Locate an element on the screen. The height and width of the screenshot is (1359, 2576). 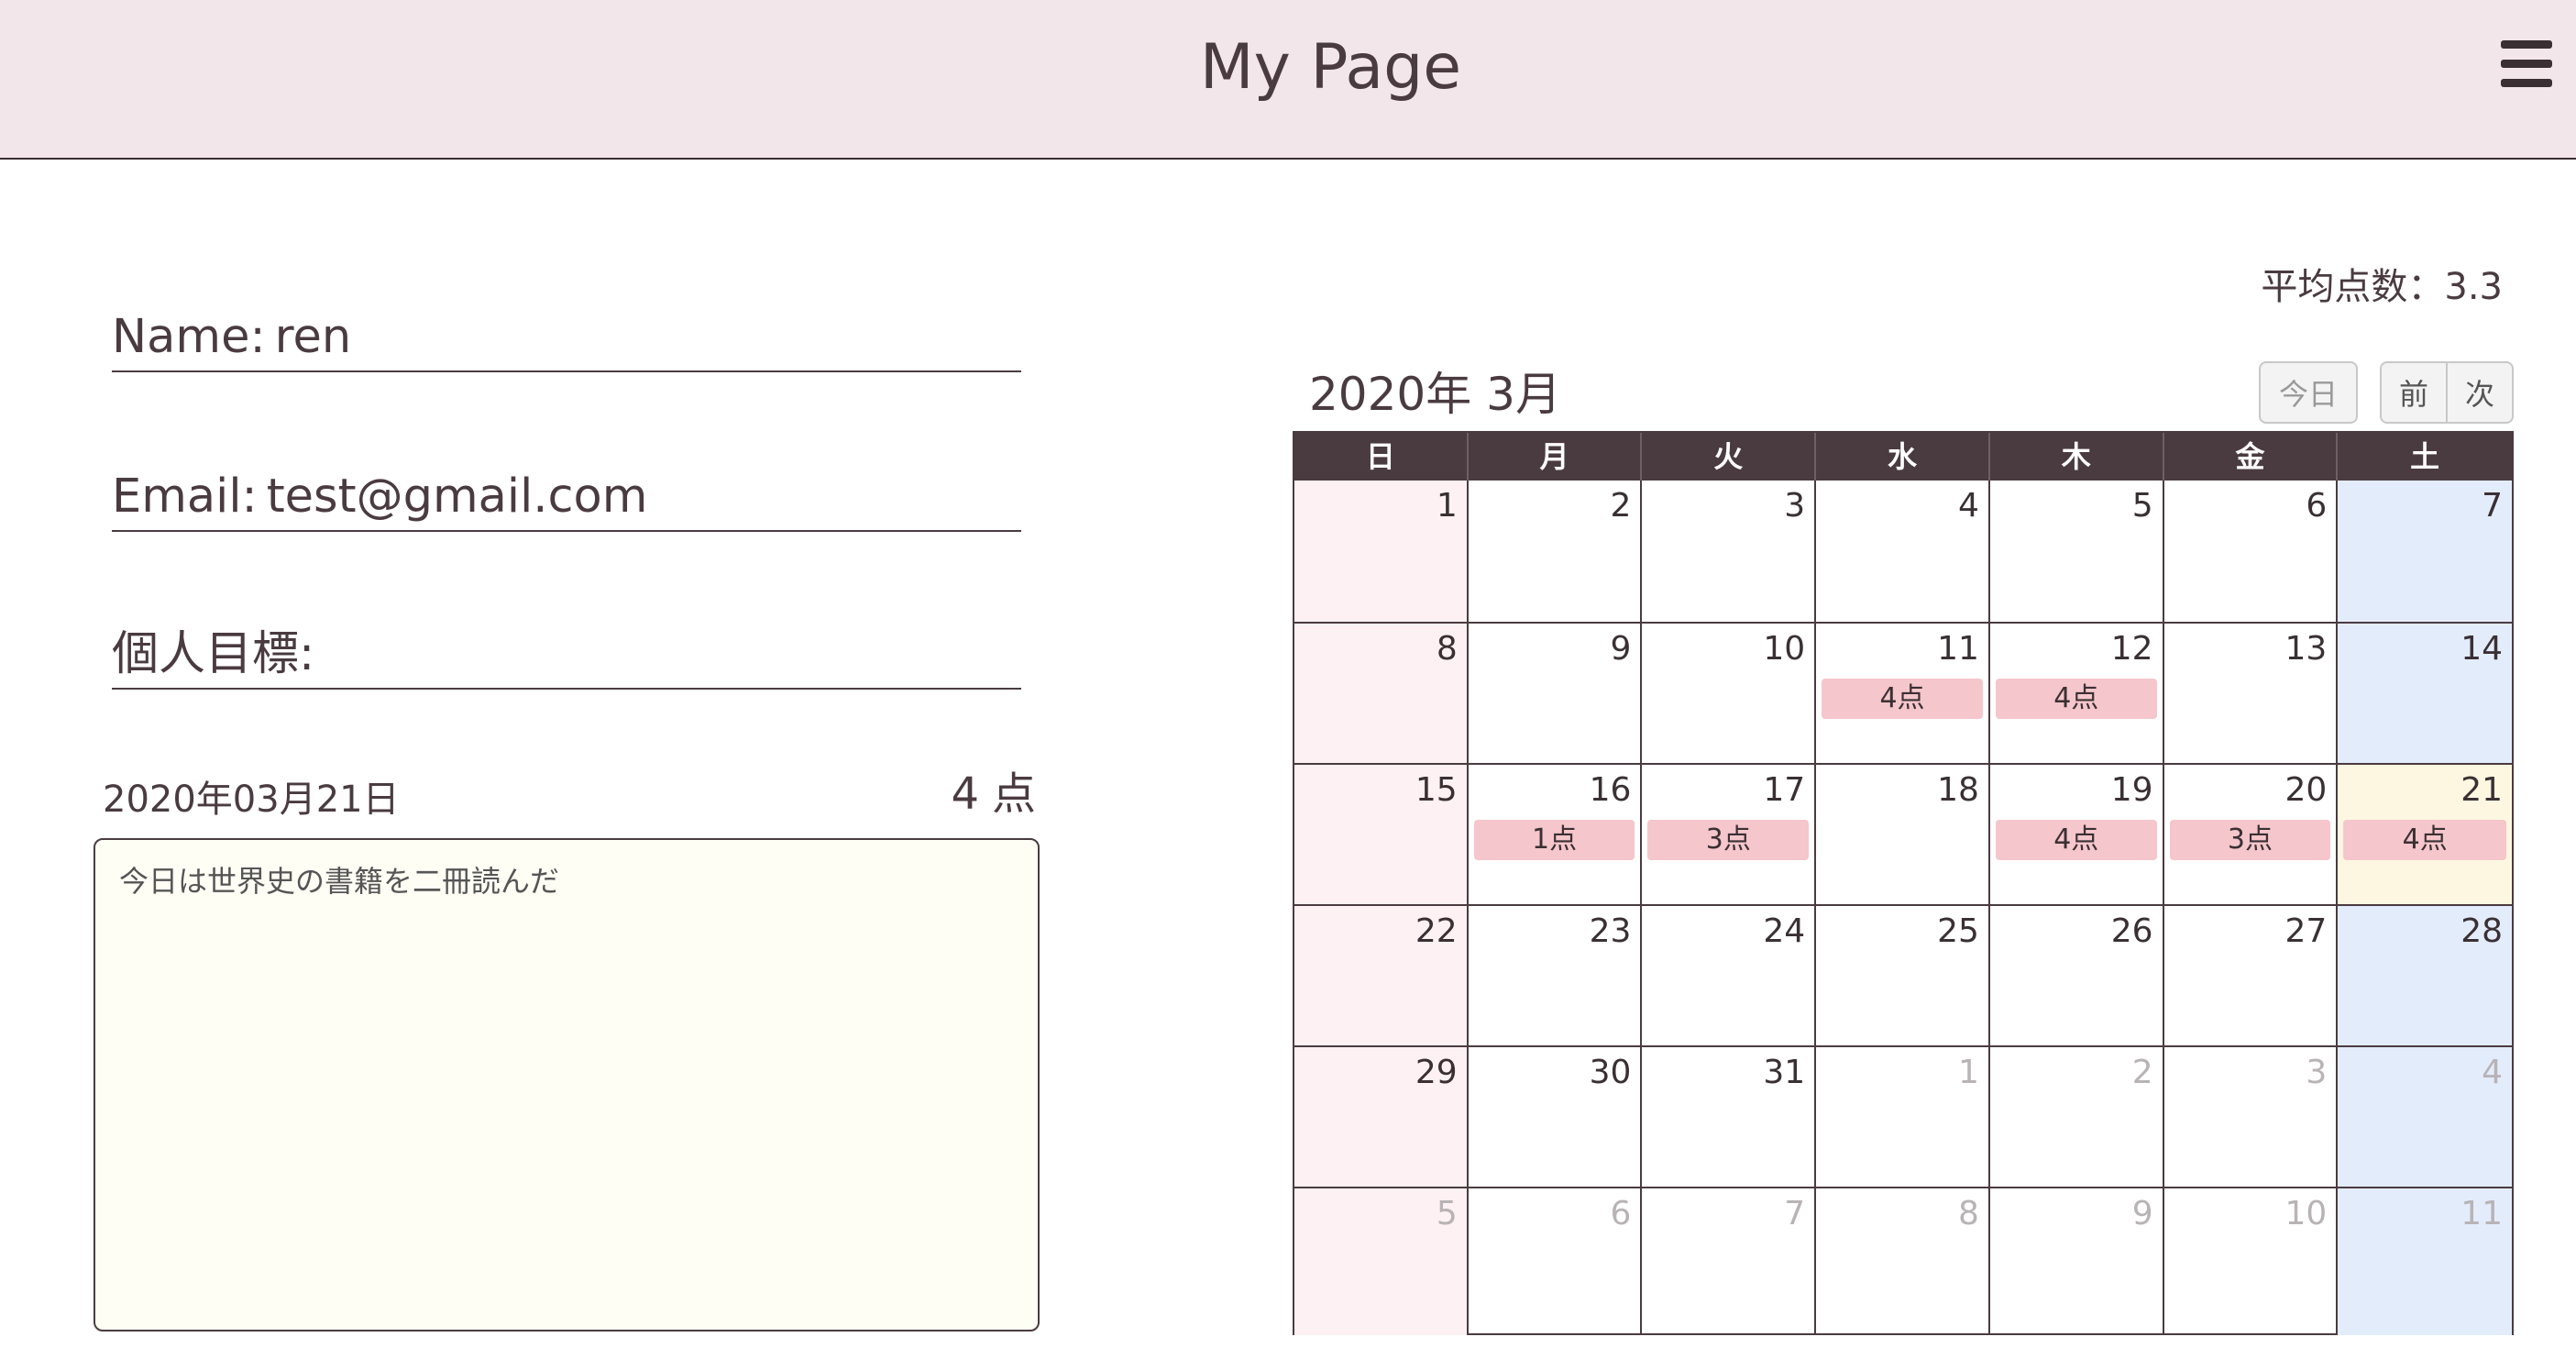
weekday-header: 土 is located at coordinates (2425, 456).